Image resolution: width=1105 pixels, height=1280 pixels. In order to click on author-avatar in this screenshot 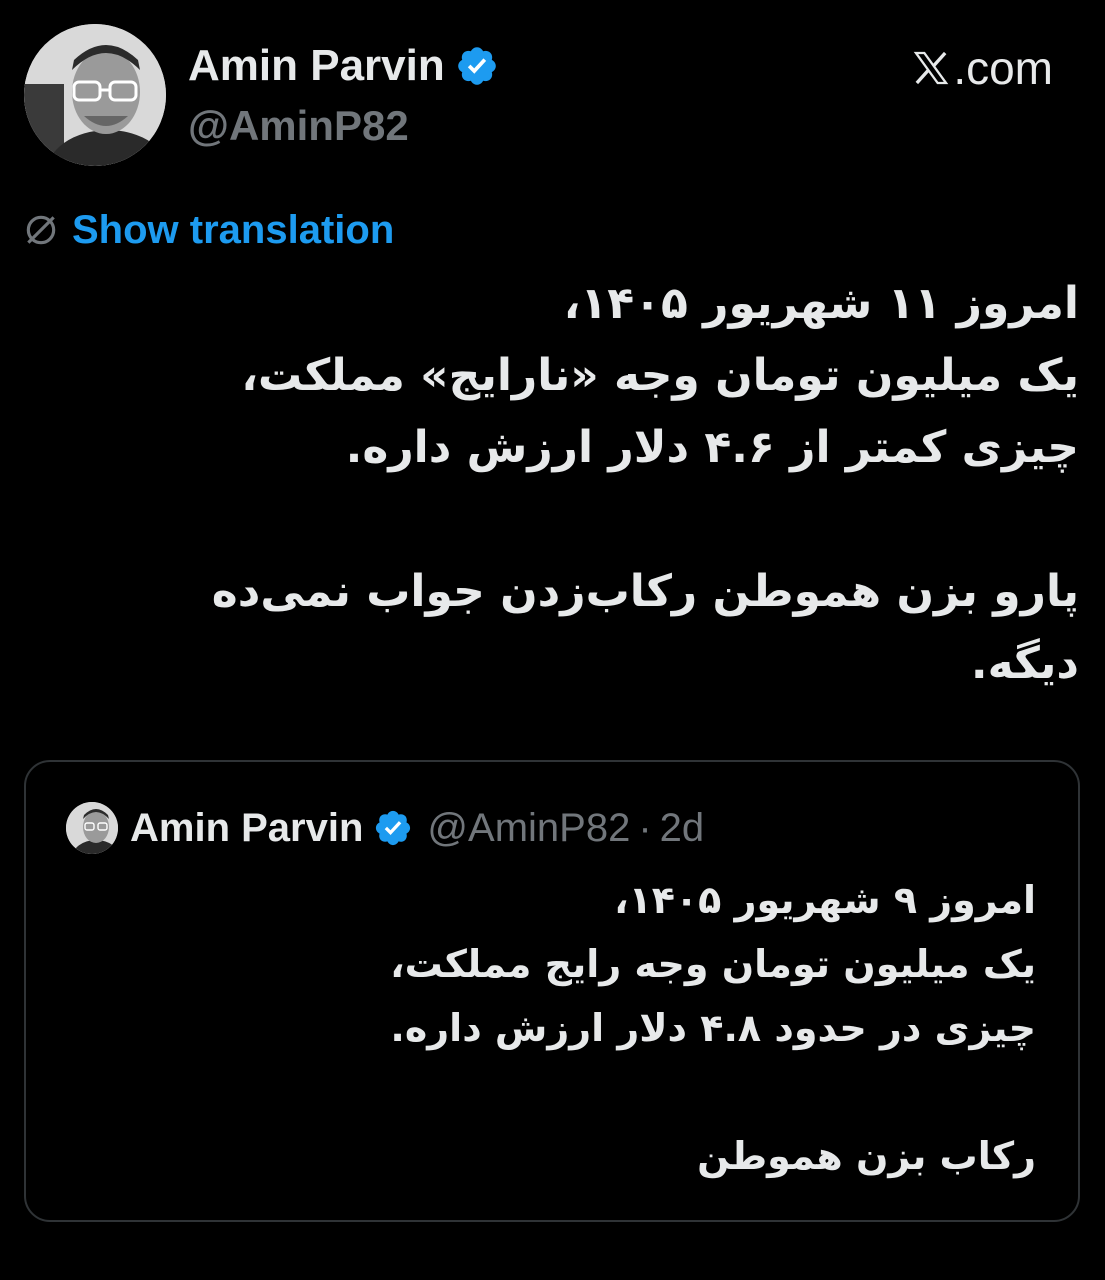, I will do `click(95, 95)`.